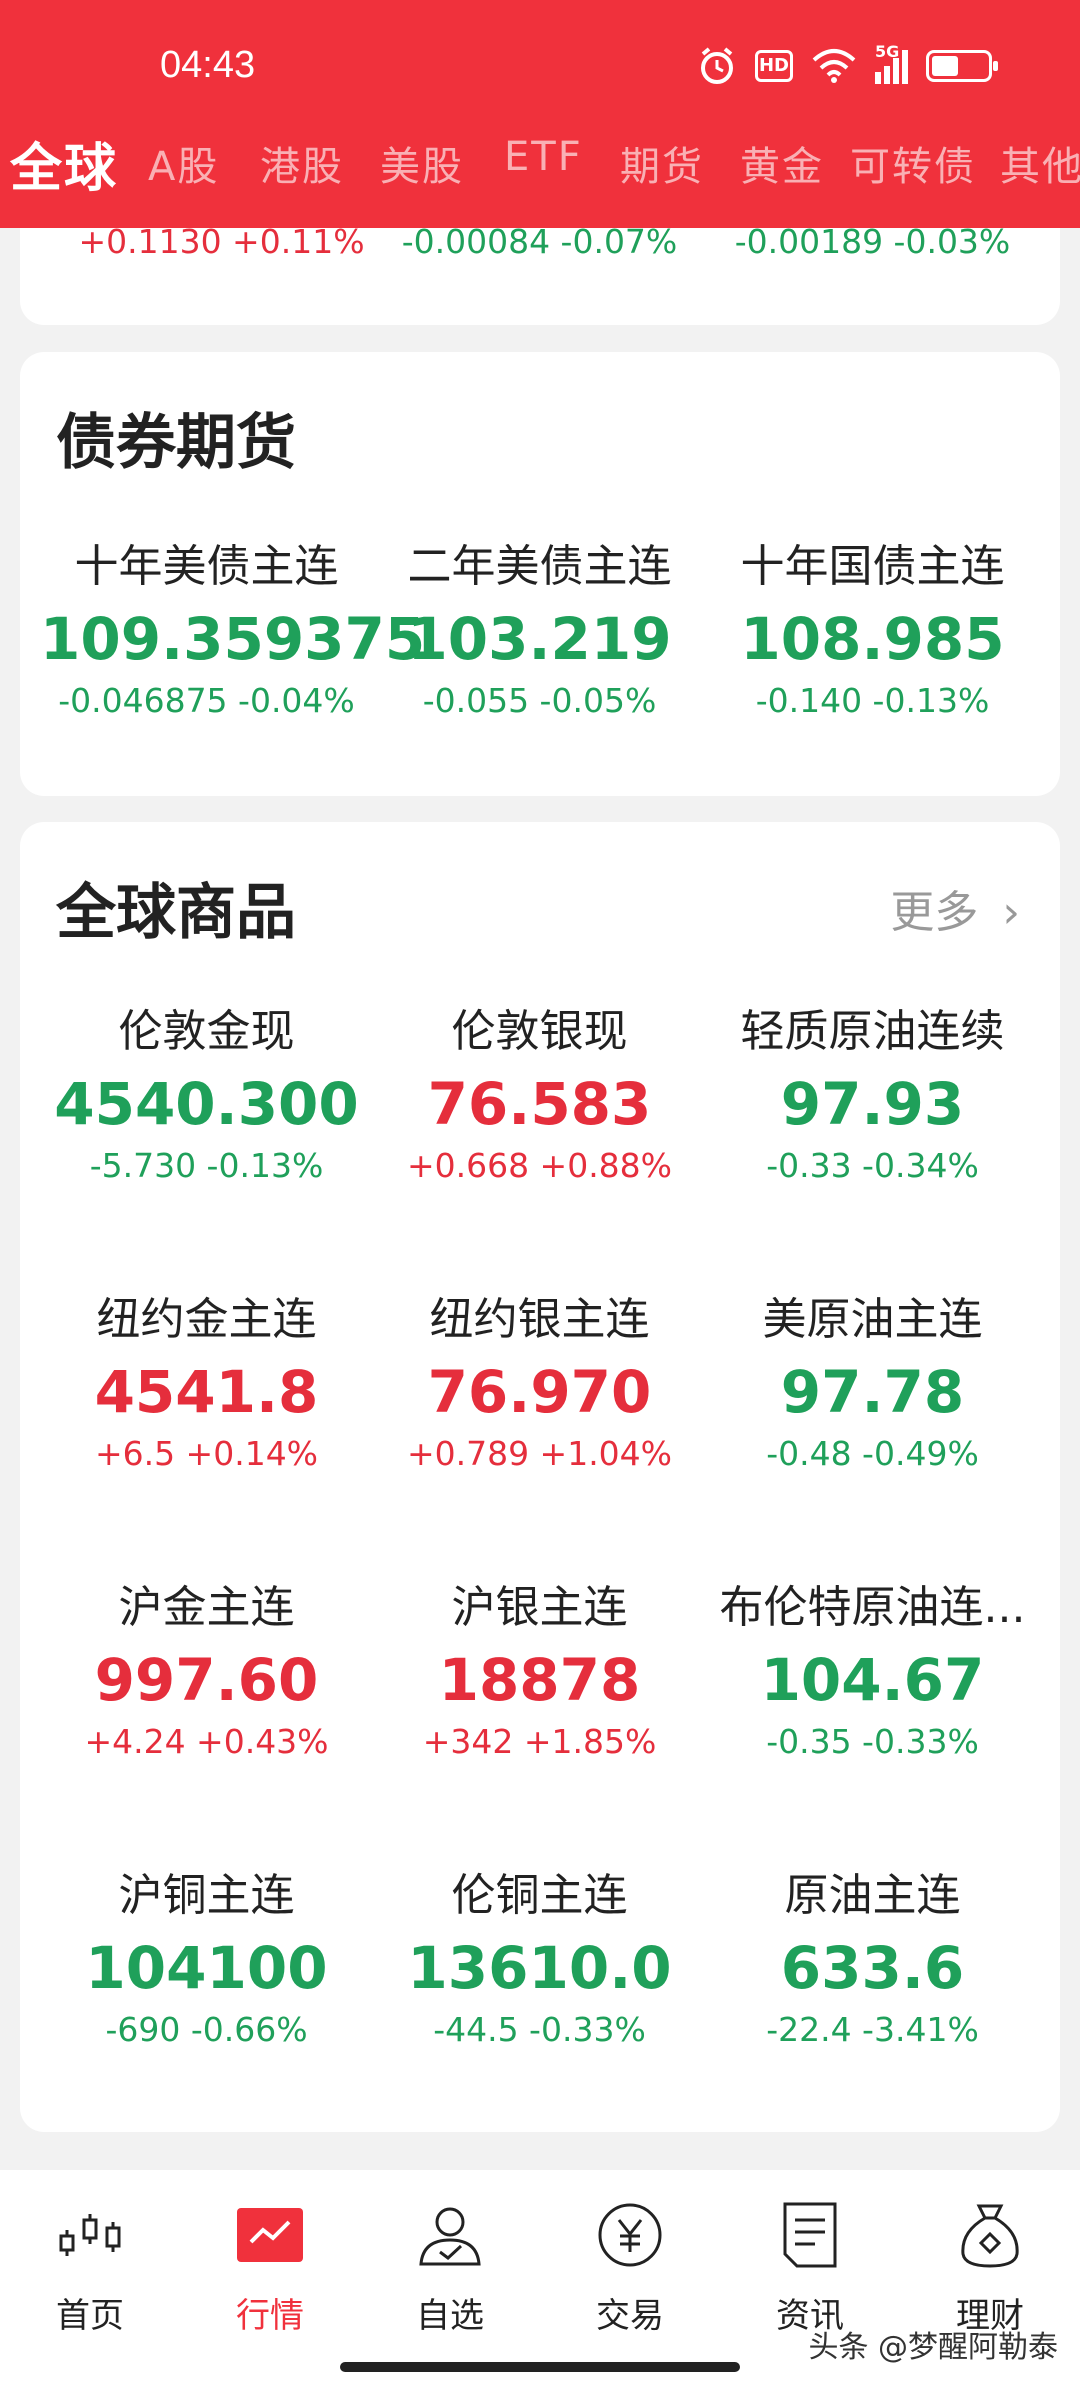 The width and height of the screenshot is (1080, 2400). Describe the element at coordinates (872, 2029) in the screenshot. I see `instrument-change: -22.4 -3.41%` at that location.